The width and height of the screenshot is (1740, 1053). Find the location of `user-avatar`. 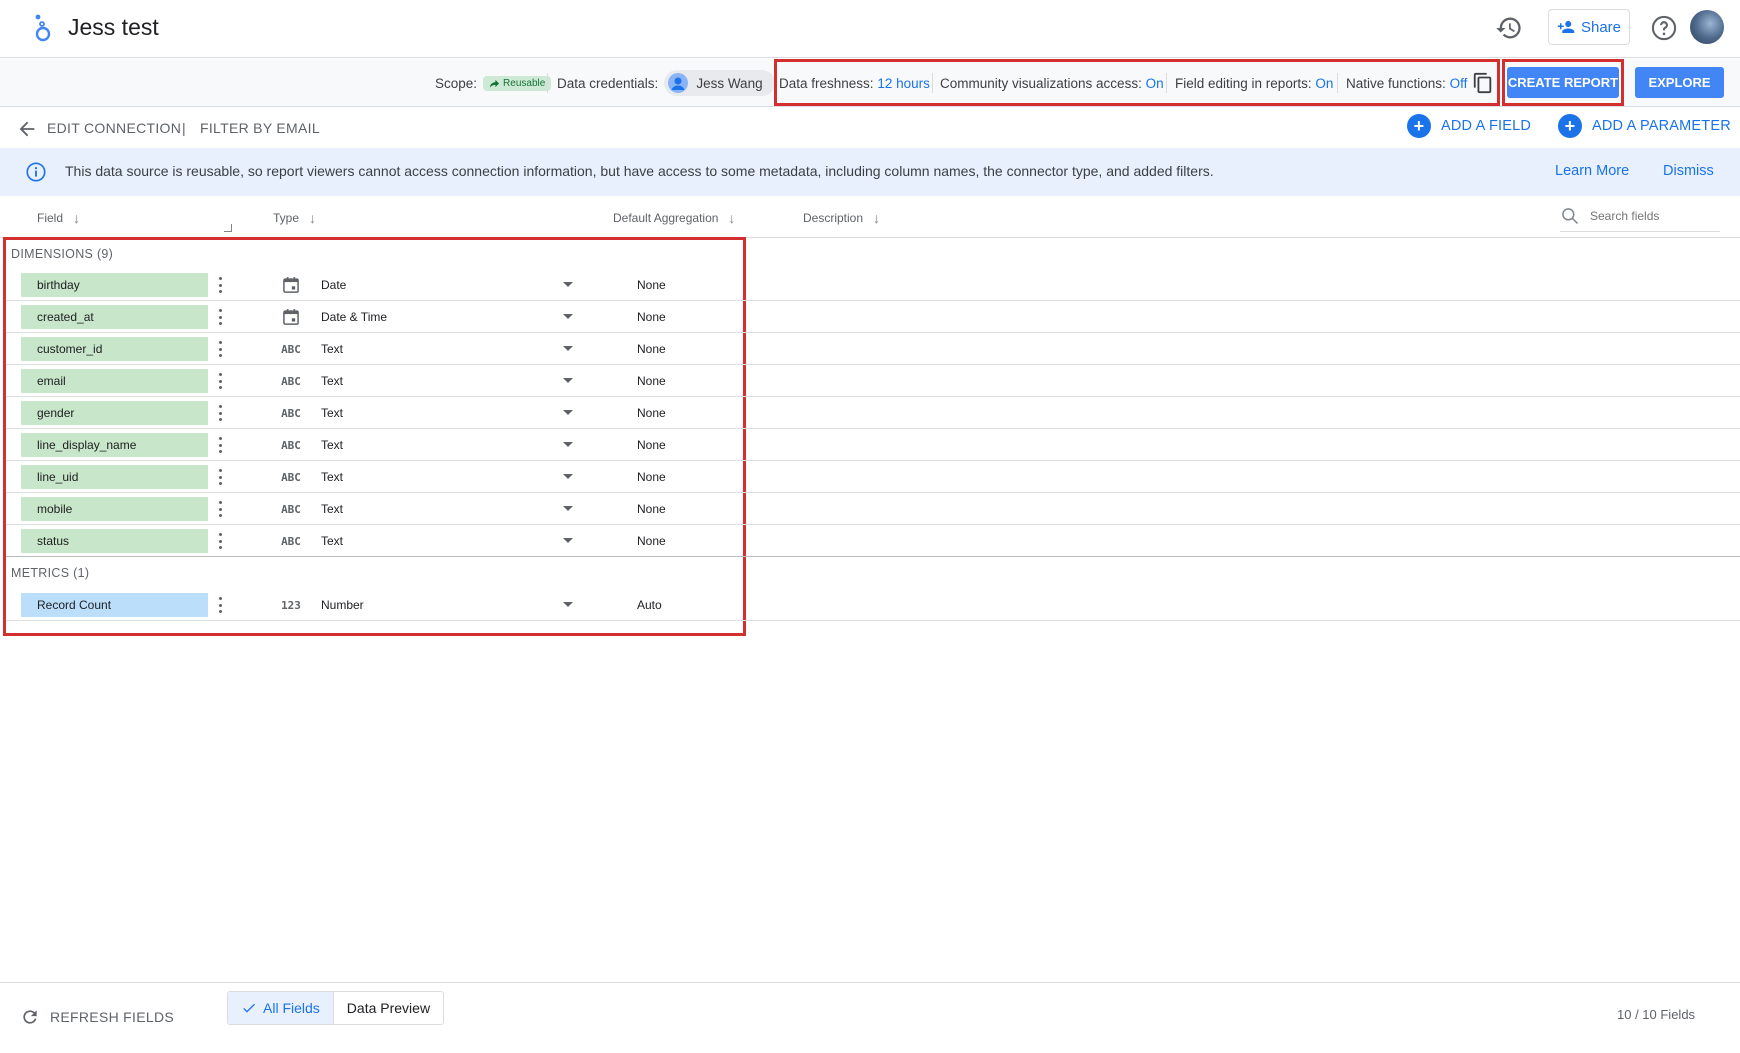

user-avatar is located at coordinates (1707, 27).